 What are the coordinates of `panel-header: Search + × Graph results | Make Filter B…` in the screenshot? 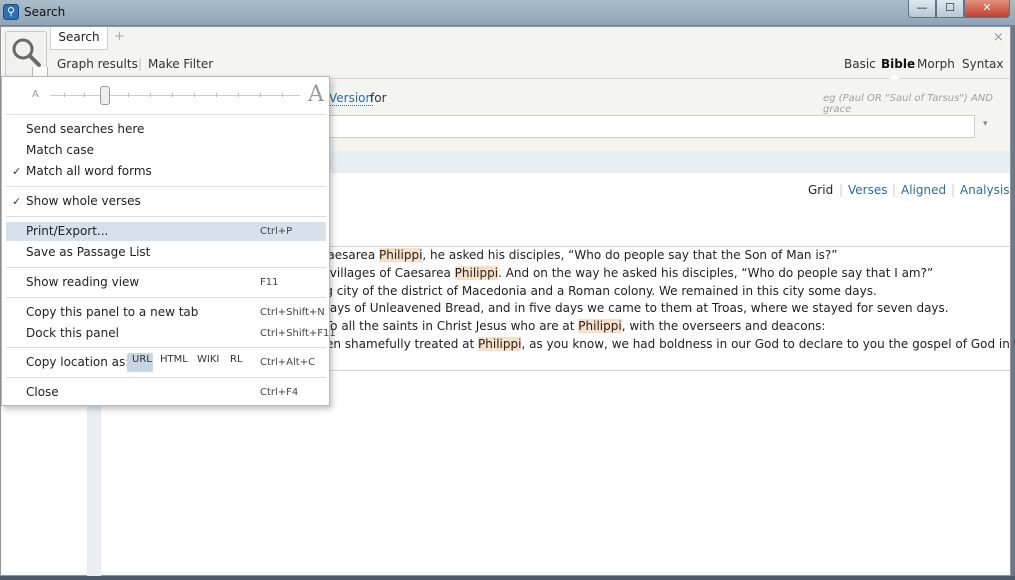 It's located at (505, 53).